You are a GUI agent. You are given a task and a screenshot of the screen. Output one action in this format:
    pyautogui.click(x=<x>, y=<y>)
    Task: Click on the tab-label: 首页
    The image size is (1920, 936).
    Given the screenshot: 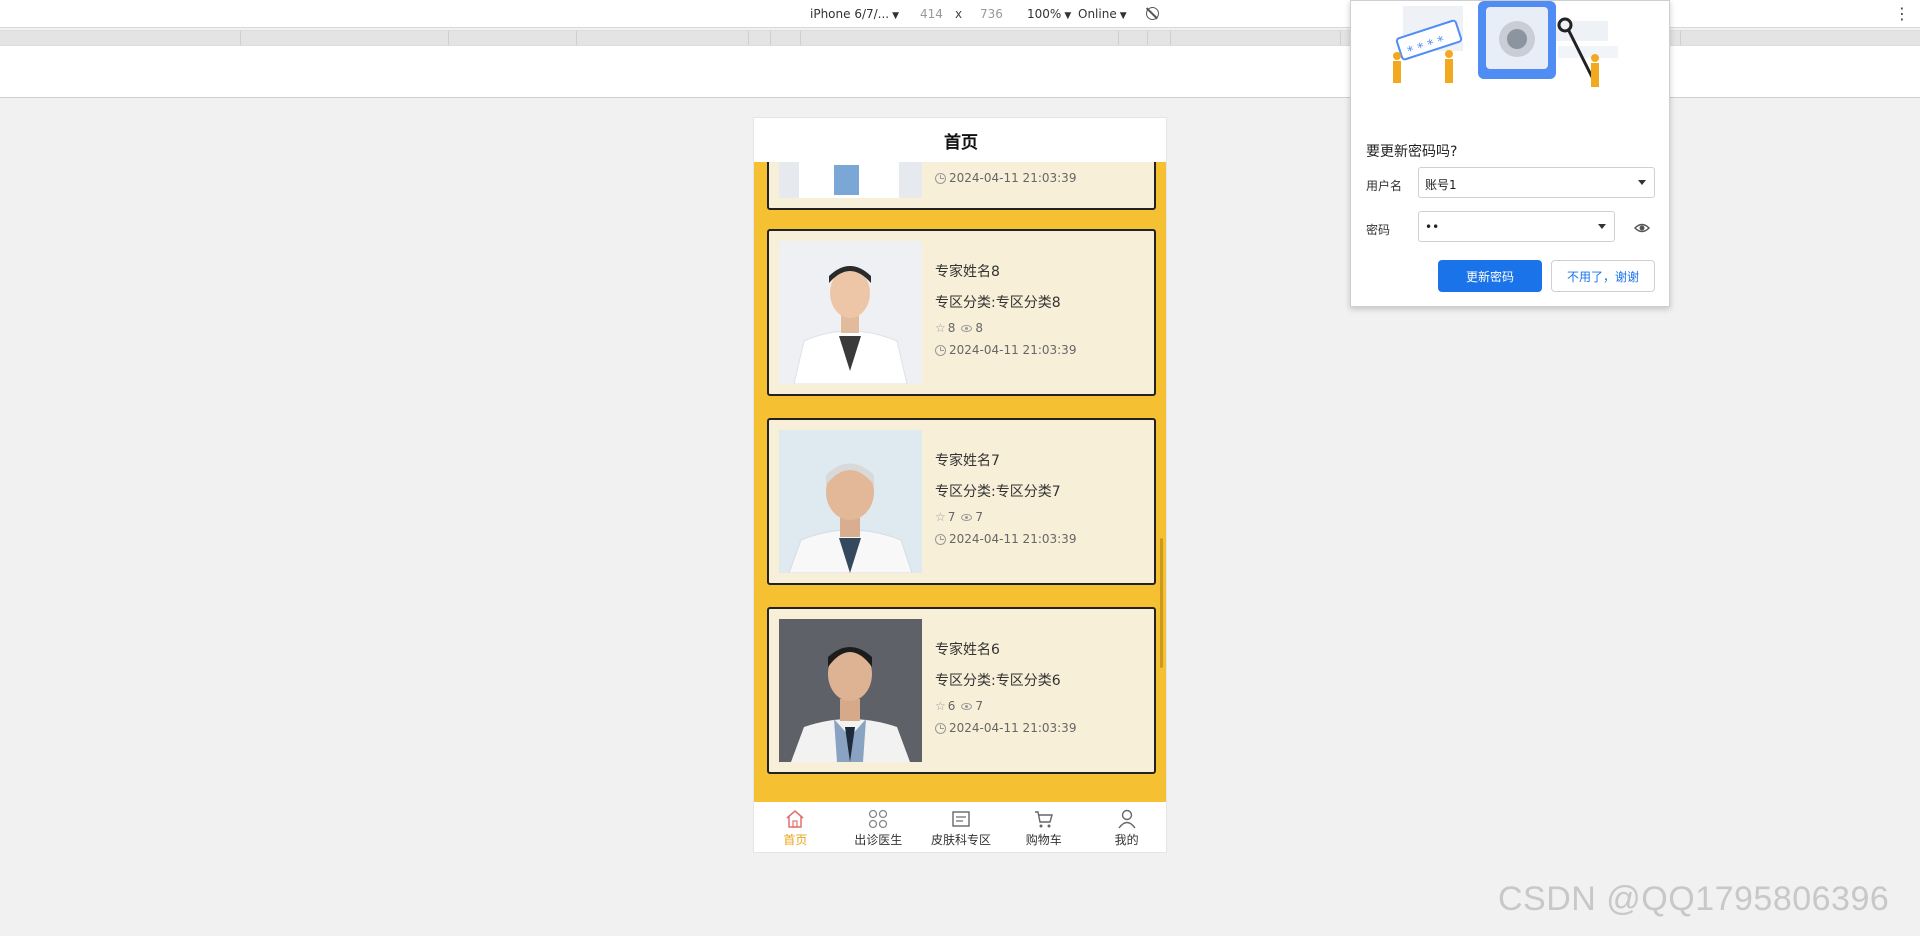 What is the action you would take?
    pyautogui.click(x=795, y=840)
    